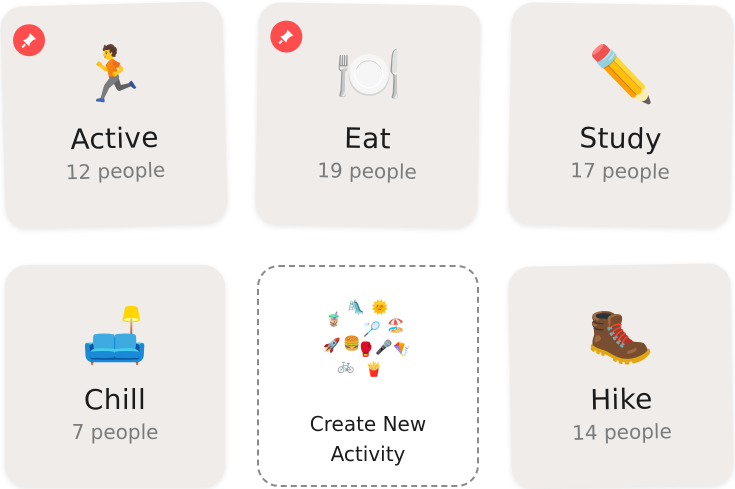 This screenshot has height=489, width=735. What do you see at coordinates (356, 308) in the screenshot?
I see `collage-emoji: 🛝` at bounding box center [356, 308].